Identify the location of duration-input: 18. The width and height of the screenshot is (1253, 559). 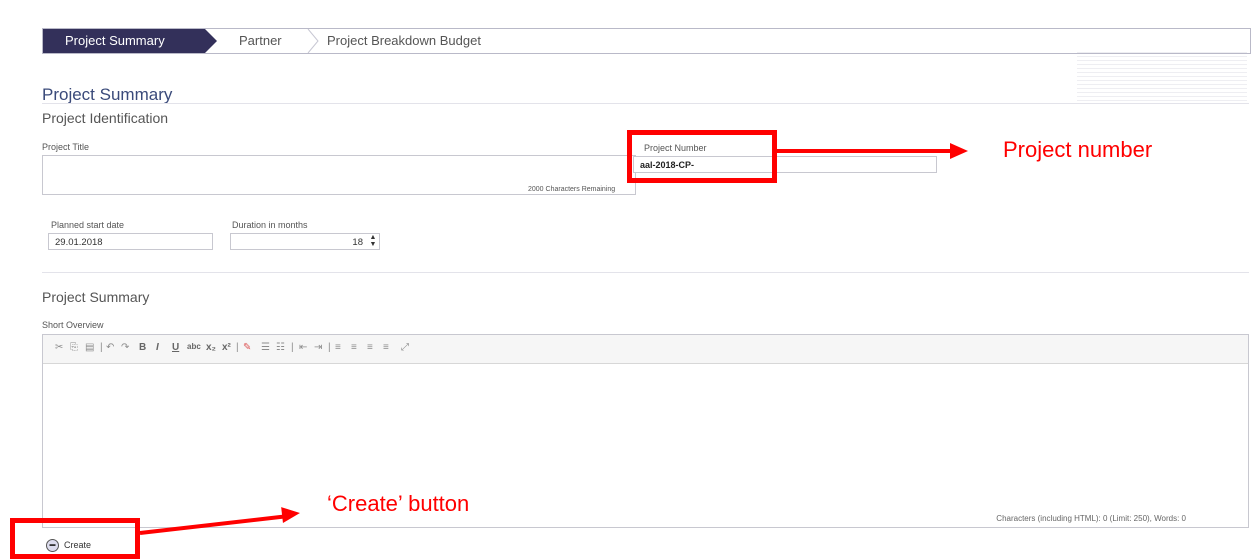
(305, 241).